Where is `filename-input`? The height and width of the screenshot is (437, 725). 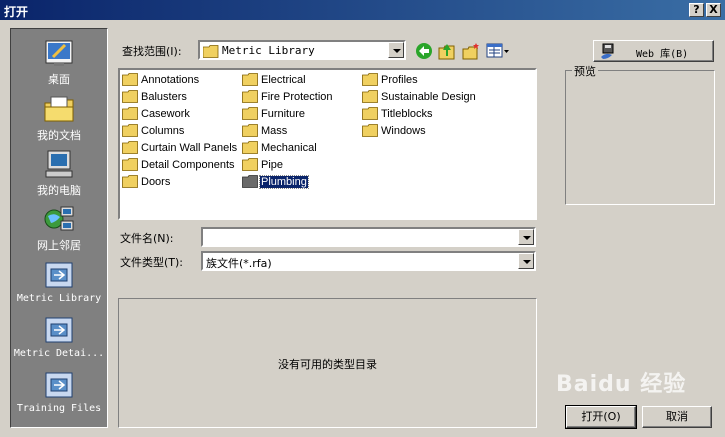 filename-input is located at coordinates (368, 237).